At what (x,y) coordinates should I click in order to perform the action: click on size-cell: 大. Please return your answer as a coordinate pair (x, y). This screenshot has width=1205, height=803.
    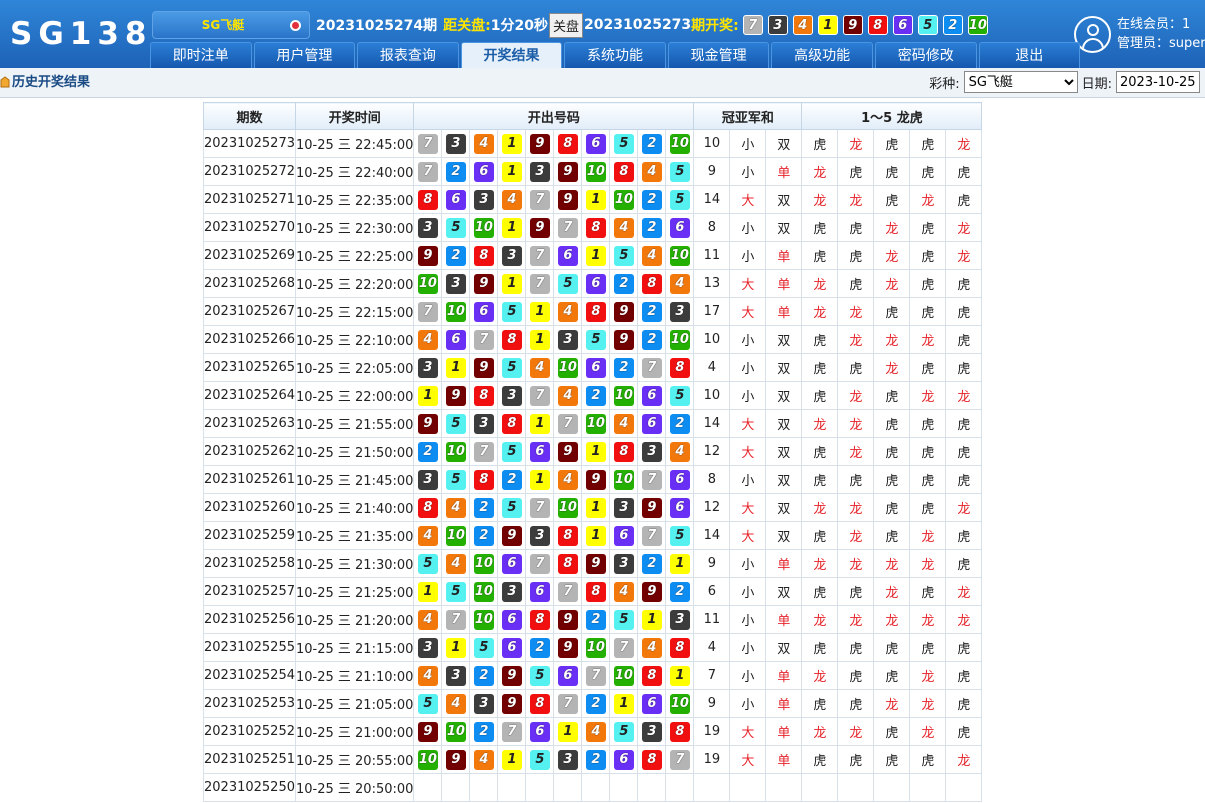
    Looking at the image, I should click on (748, 199).